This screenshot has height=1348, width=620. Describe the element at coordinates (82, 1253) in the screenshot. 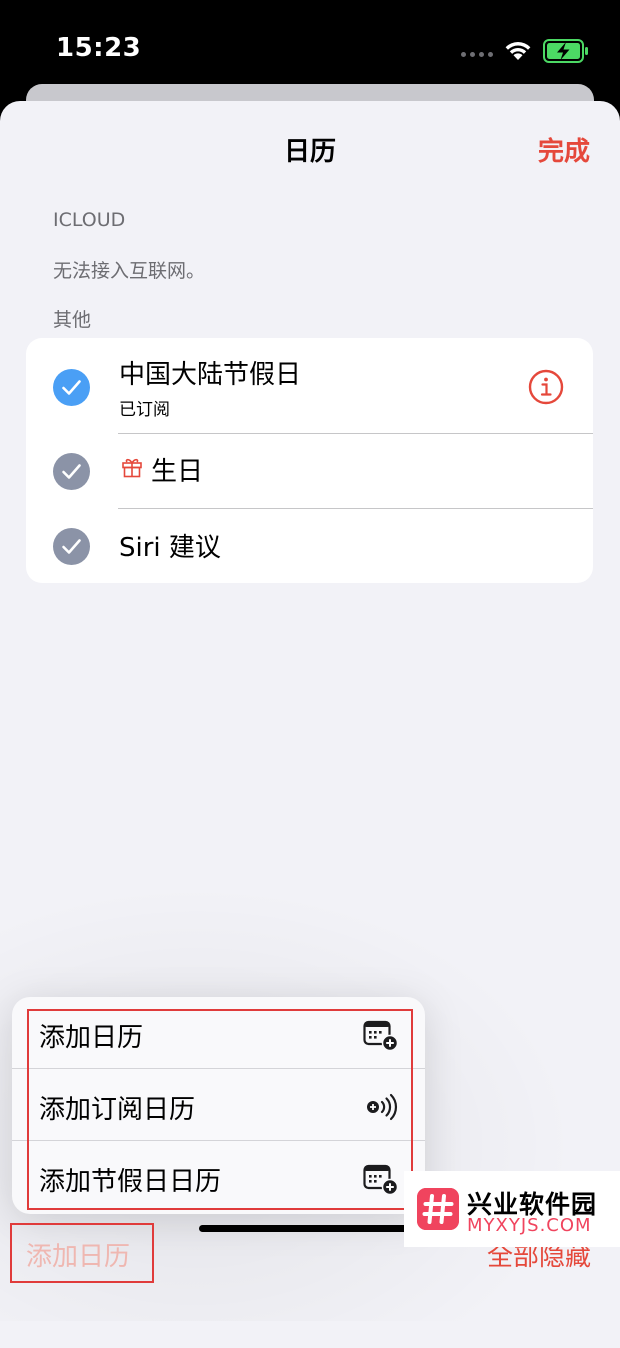

I see `button-highlight-box` at that location.